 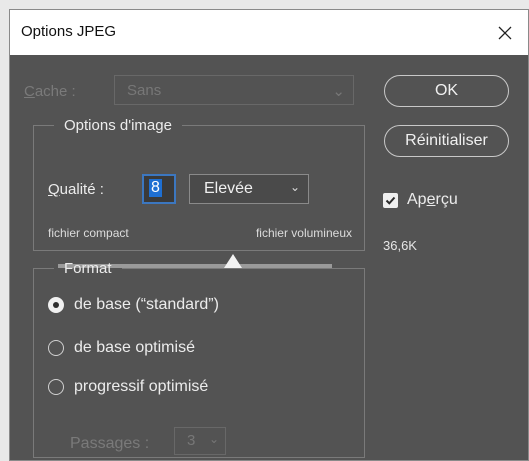 I want to click on quality-preset-select: Elevée ⌄, so click(x=249, y=189).